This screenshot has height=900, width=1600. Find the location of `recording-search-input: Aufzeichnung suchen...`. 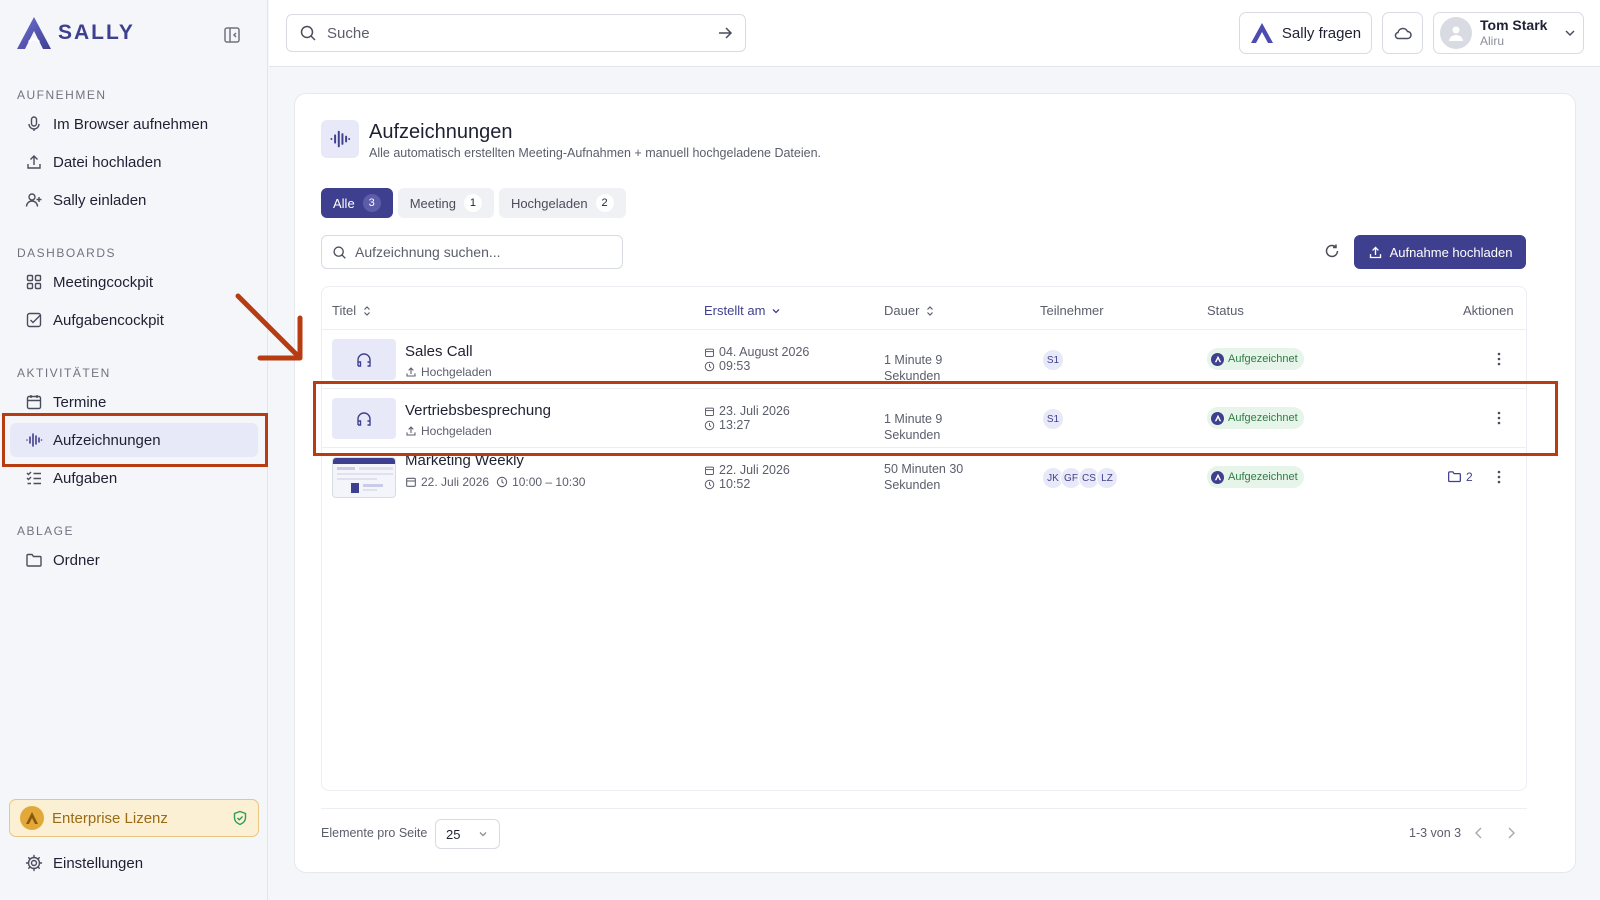

recording-search-input: Aufzeichnung suchen... is located at coordinates (472, 252).